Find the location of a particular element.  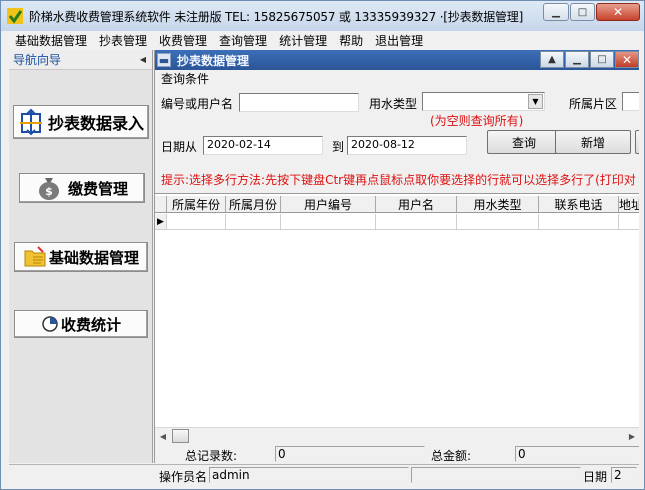

sidebar-title: 导航向导 is located at coordinates (37, 60).